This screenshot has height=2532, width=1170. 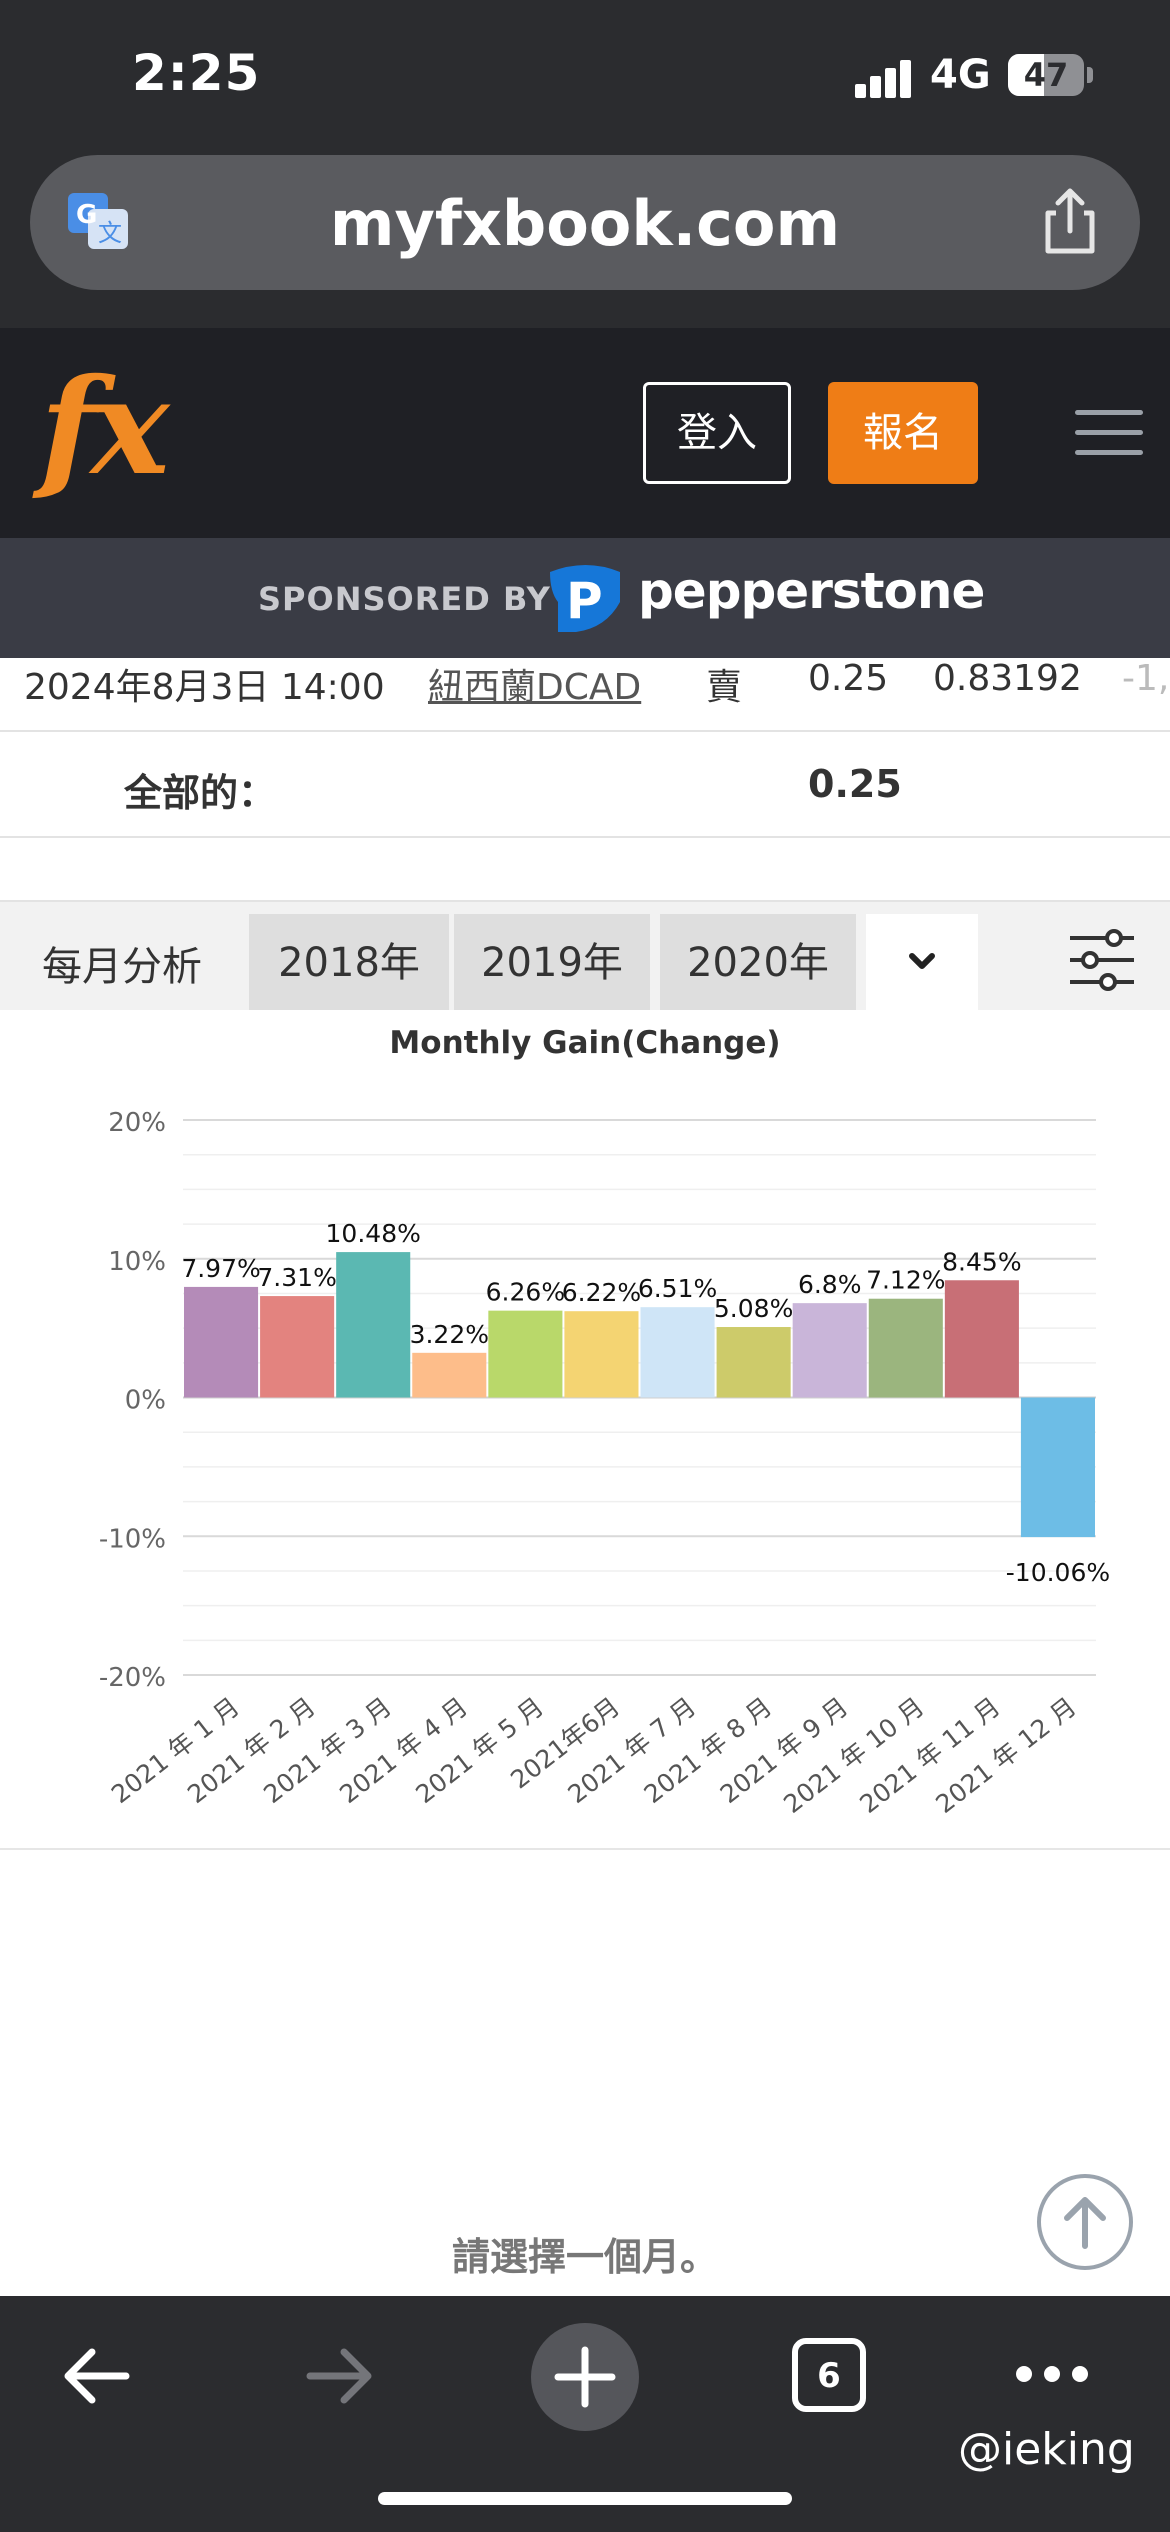 I want to click on site-header: fx 登入 報名, so click(x=585, y=433).